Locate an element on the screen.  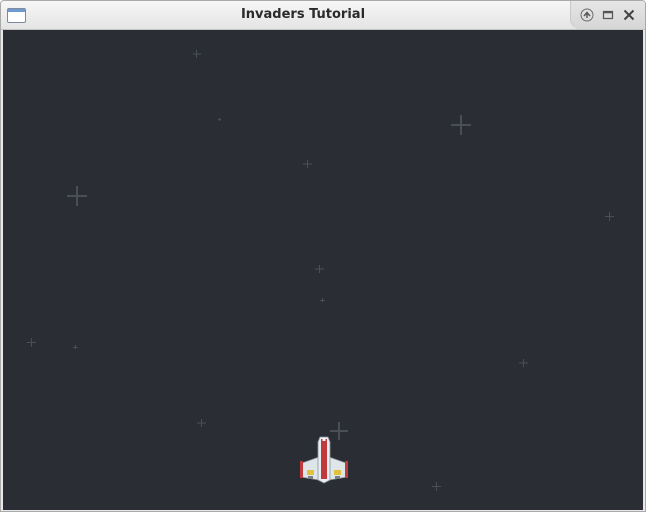
maximize-icon is located at coordinates (608, 15).